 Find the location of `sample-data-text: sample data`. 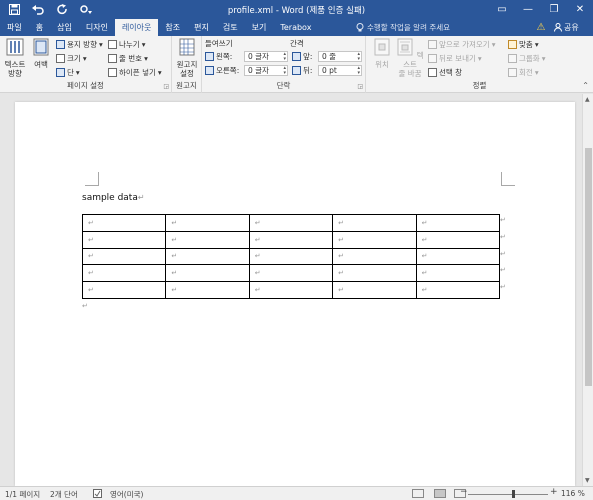

sample-data-text: sample data is located at coordinates (110, 198).